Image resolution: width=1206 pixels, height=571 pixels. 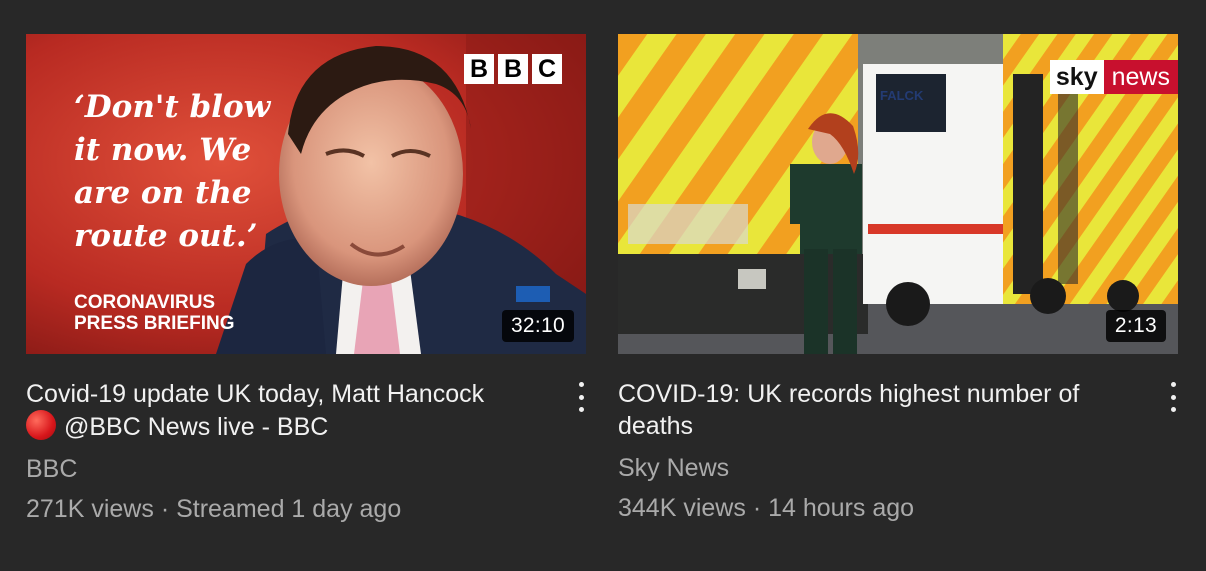 What do you see at coordinates (537, 326) in the screenshot?
I see `video-duration: 32:10` at bounding box center [537, 326].